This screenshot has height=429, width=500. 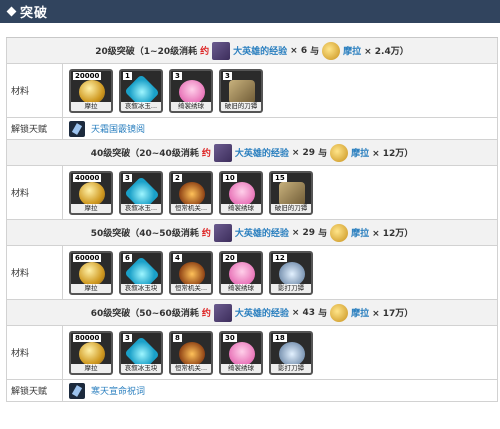 I want to click on phase-header: 20级突破（1~20级消耗约 大英雄的经验 × 6 与 摩拉 × 2.4万）, so click(x=252, y=50).